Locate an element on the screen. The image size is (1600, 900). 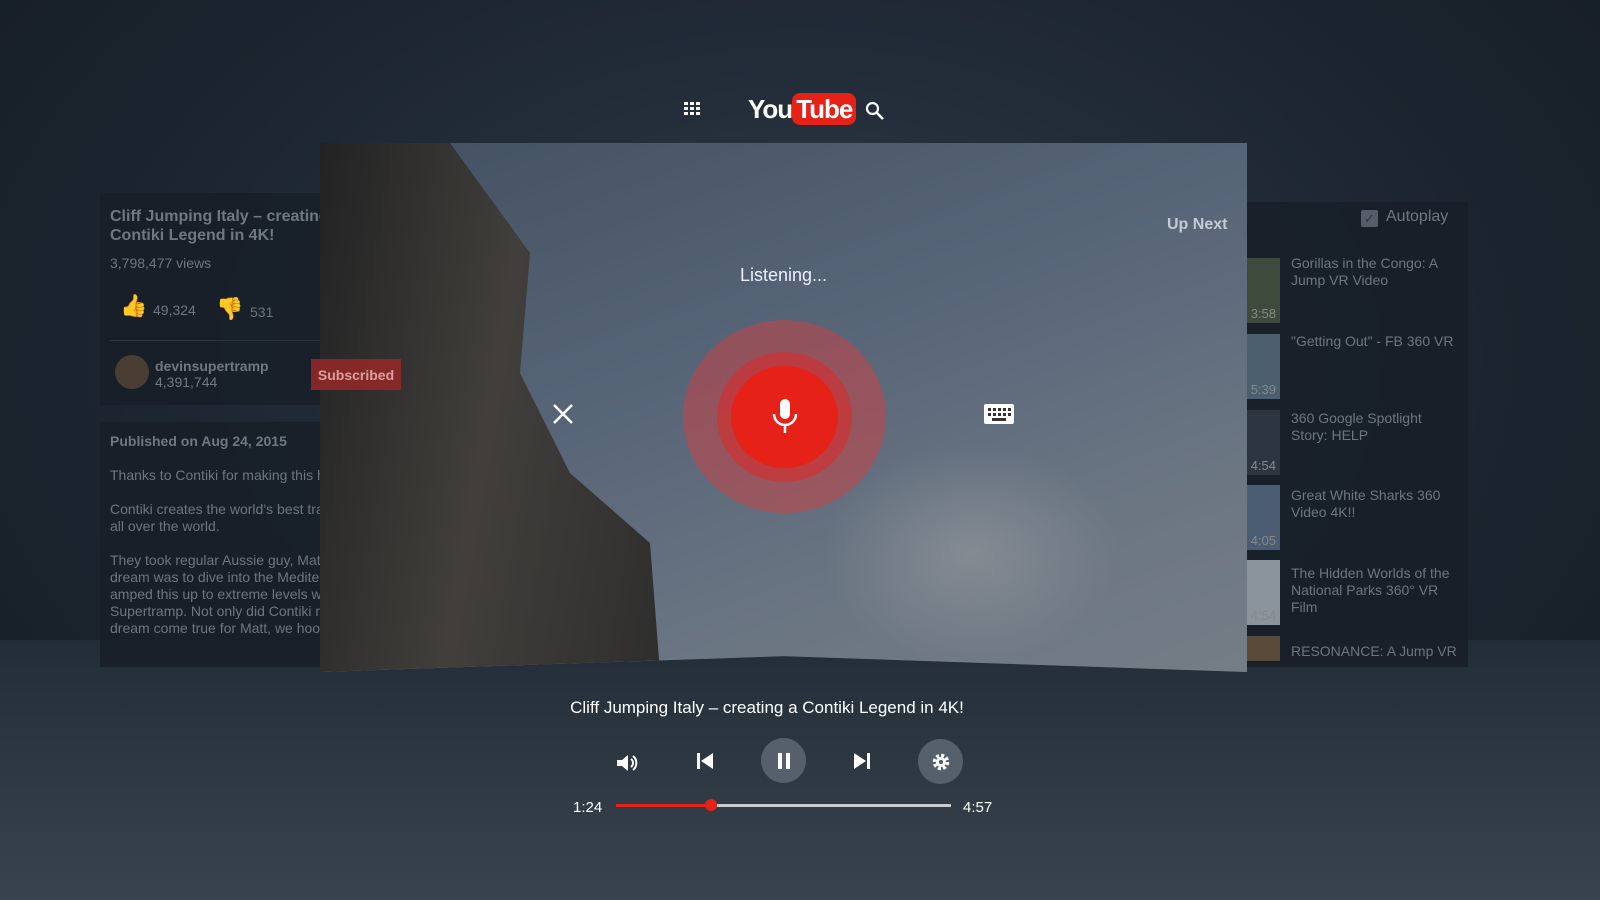
settings-button is located at coordinates (940, 761).